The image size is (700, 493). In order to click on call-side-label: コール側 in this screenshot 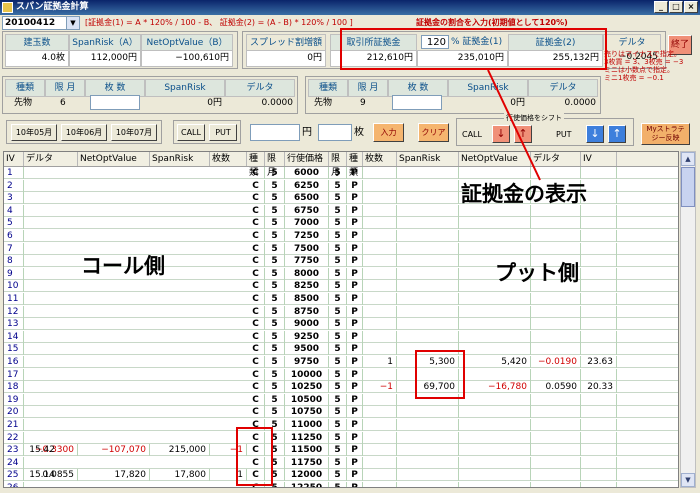, I will do `click(123, 266)`.